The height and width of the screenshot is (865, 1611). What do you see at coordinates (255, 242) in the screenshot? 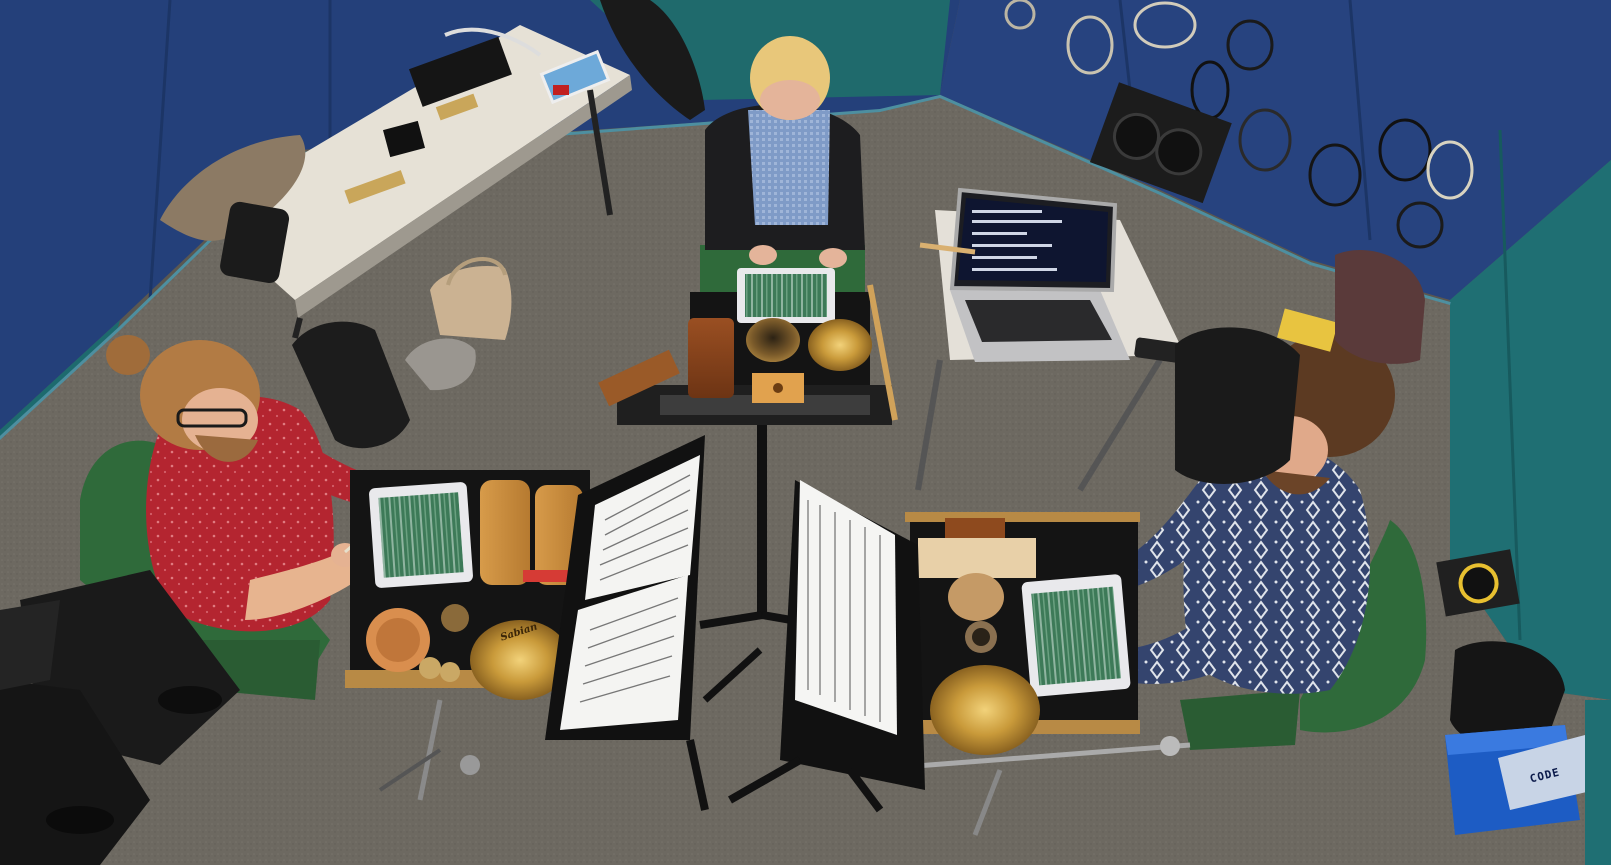
I see `black-bag` at bounding box center [255, 242].